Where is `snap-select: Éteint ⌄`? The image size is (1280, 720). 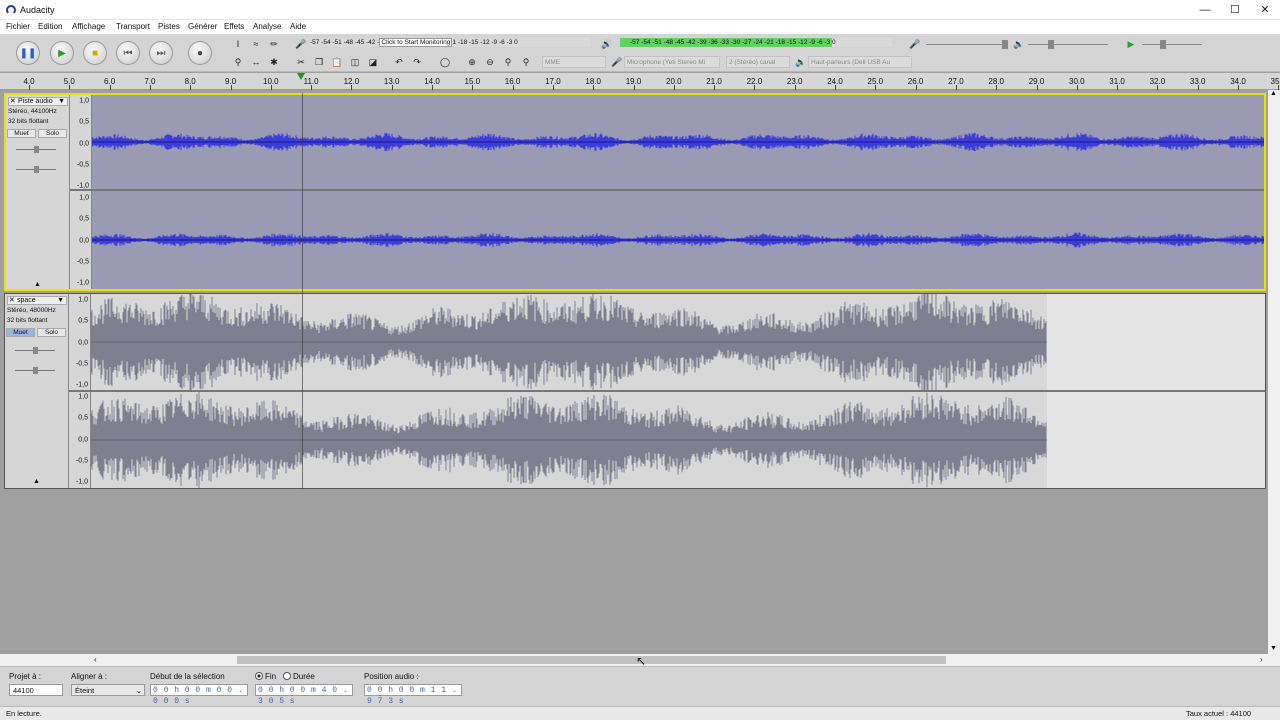 snap-select: Éteint ⌄ is located at coordinates (108, 690).